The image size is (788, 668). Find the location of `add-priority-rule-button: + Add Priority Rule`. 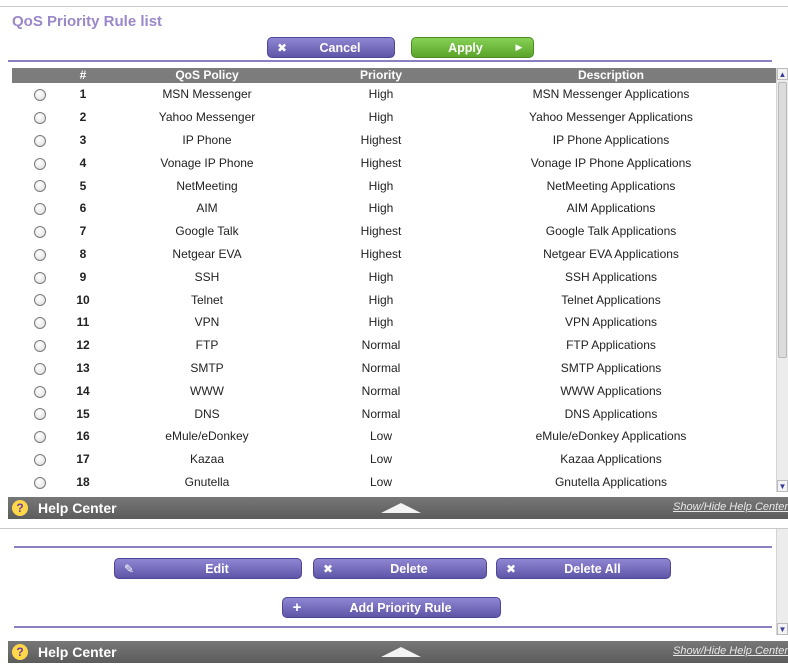

add-priority-rule-button: + Add Priority Rule is located at coordinates (391, 607).